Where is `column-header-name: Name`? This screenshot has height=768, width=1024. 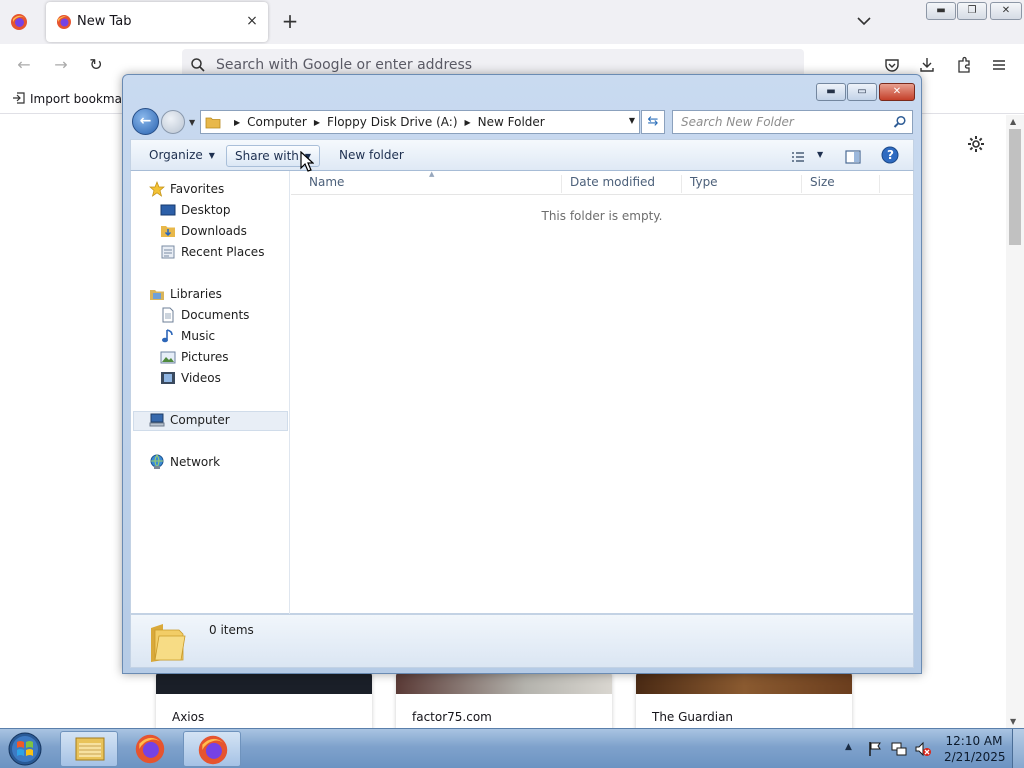
column-header-name: Name is located at coordinates (435, 184).